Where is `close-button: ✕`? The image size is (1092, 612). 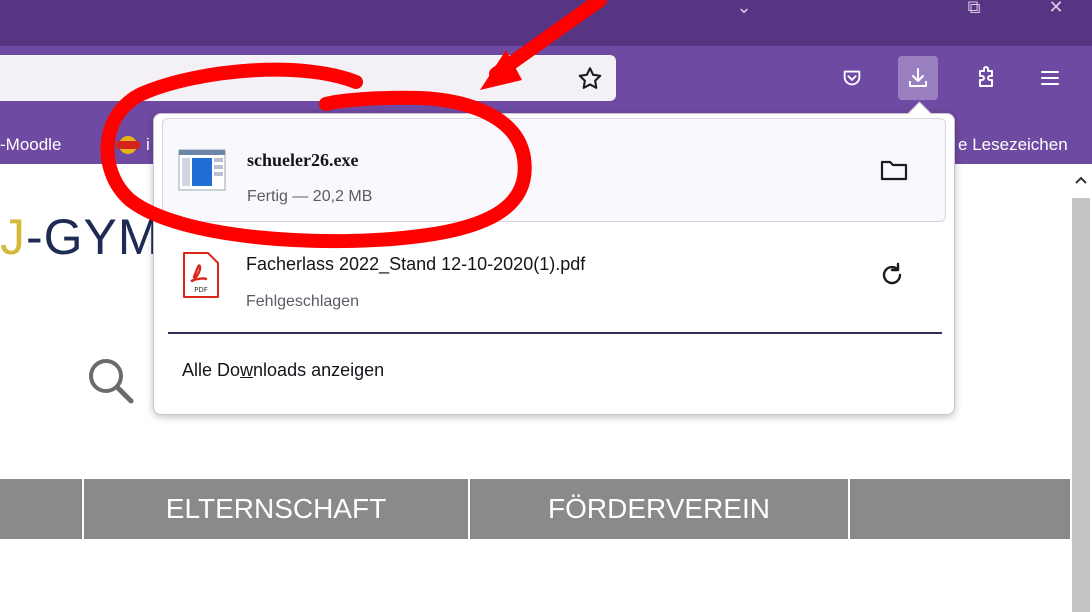
close-button: ✕ is located at coordinates (1056, 11).